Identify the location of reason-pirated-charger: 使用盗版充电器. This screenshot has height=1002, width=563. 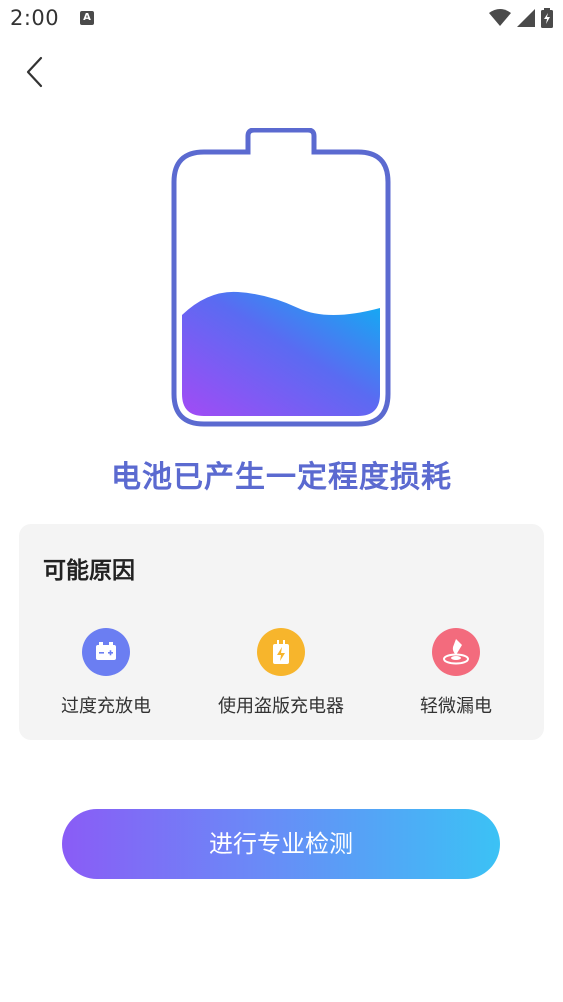
(281, 678).